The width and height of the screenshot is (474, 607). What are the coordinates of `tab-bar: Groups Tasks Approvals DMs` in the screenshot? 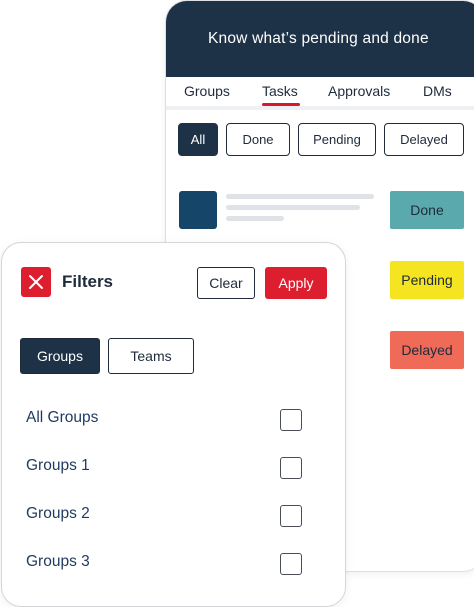 It's located at (320, 93).